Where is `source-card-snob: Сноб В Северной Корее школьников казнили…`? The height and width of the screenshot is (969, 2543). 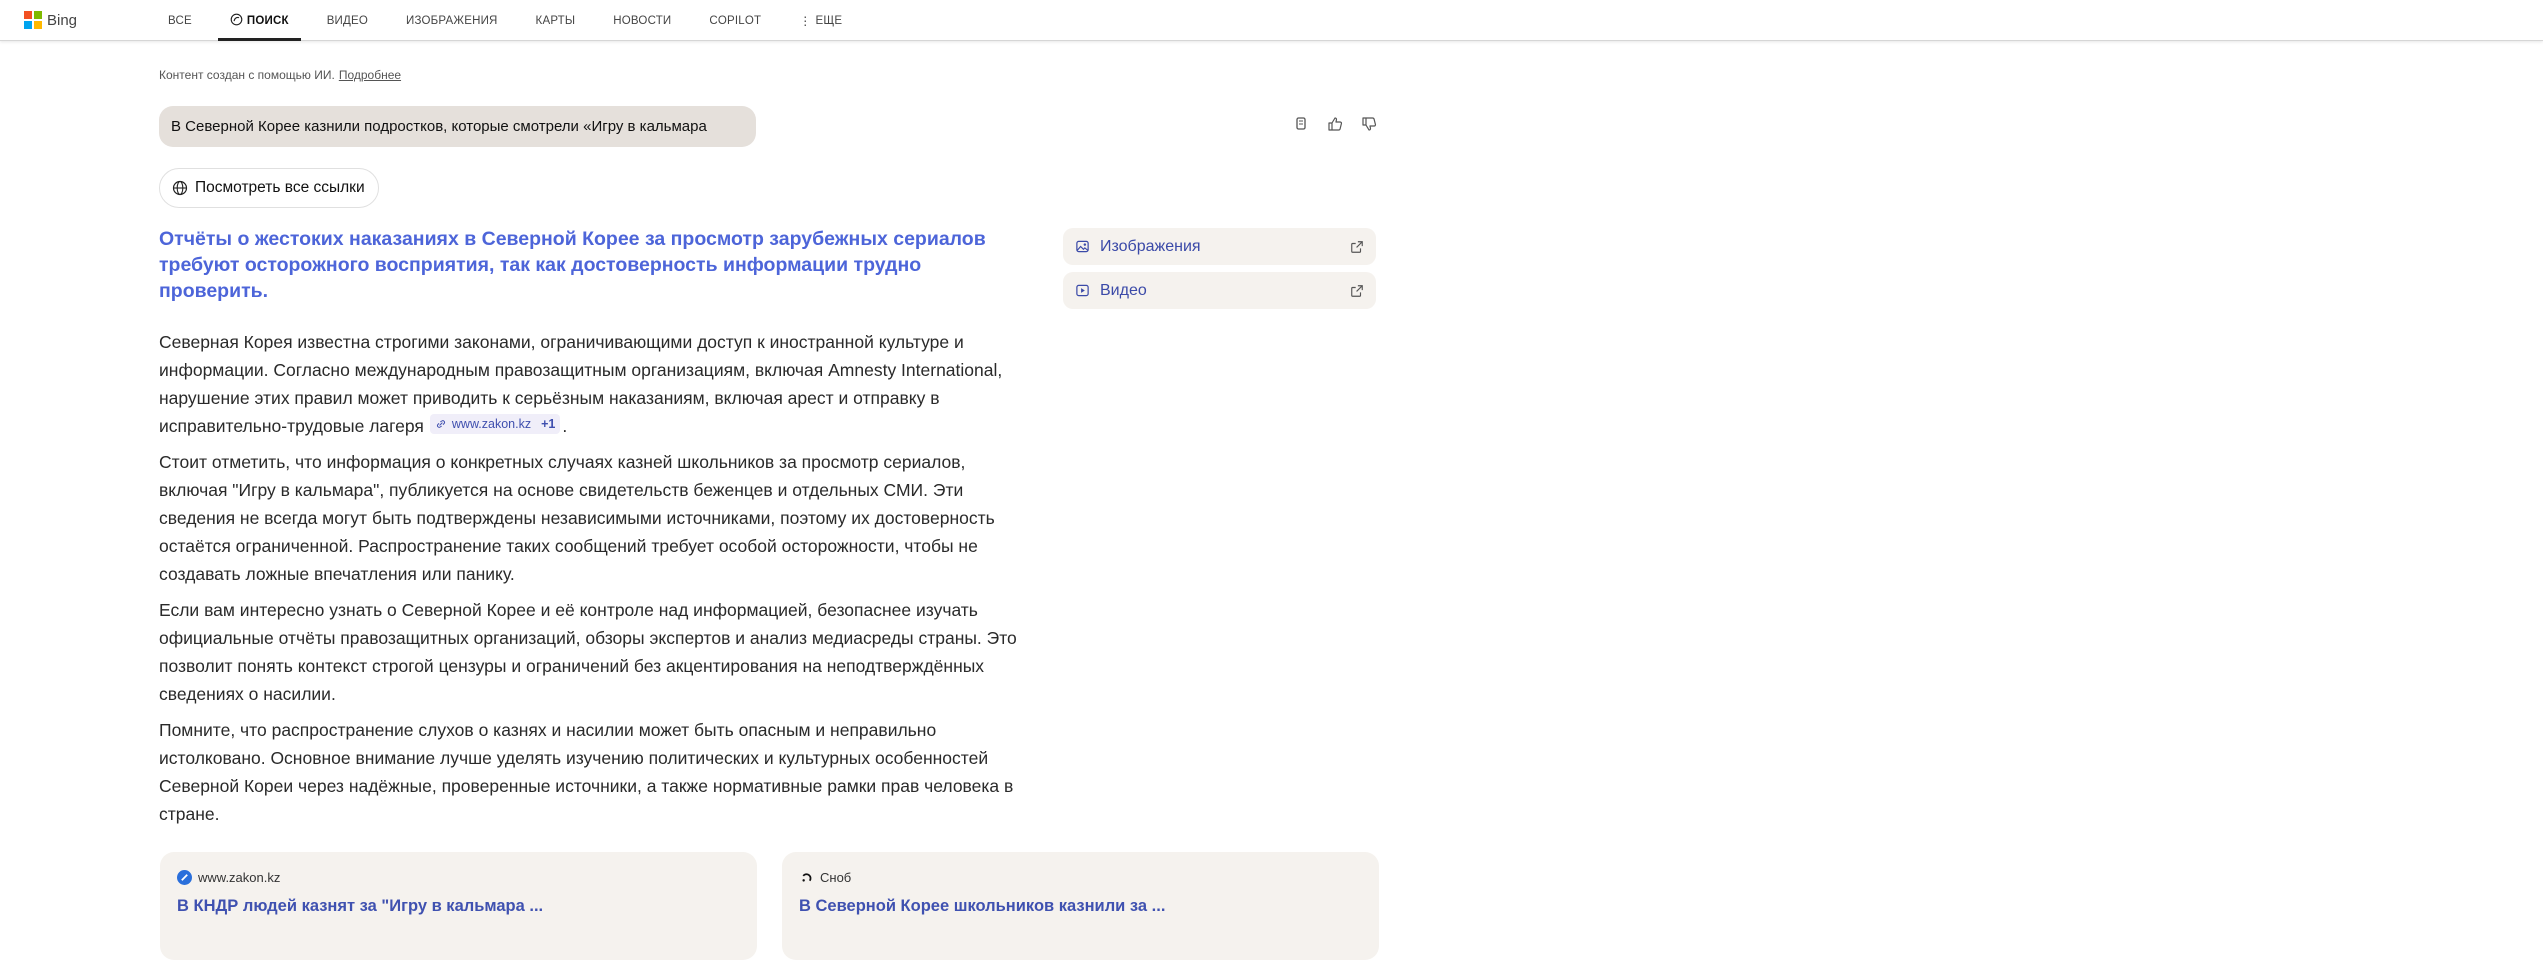 source-card-snob: Сноб В Северной Корее школьников казнили… is located at coordinates (1080, 906).